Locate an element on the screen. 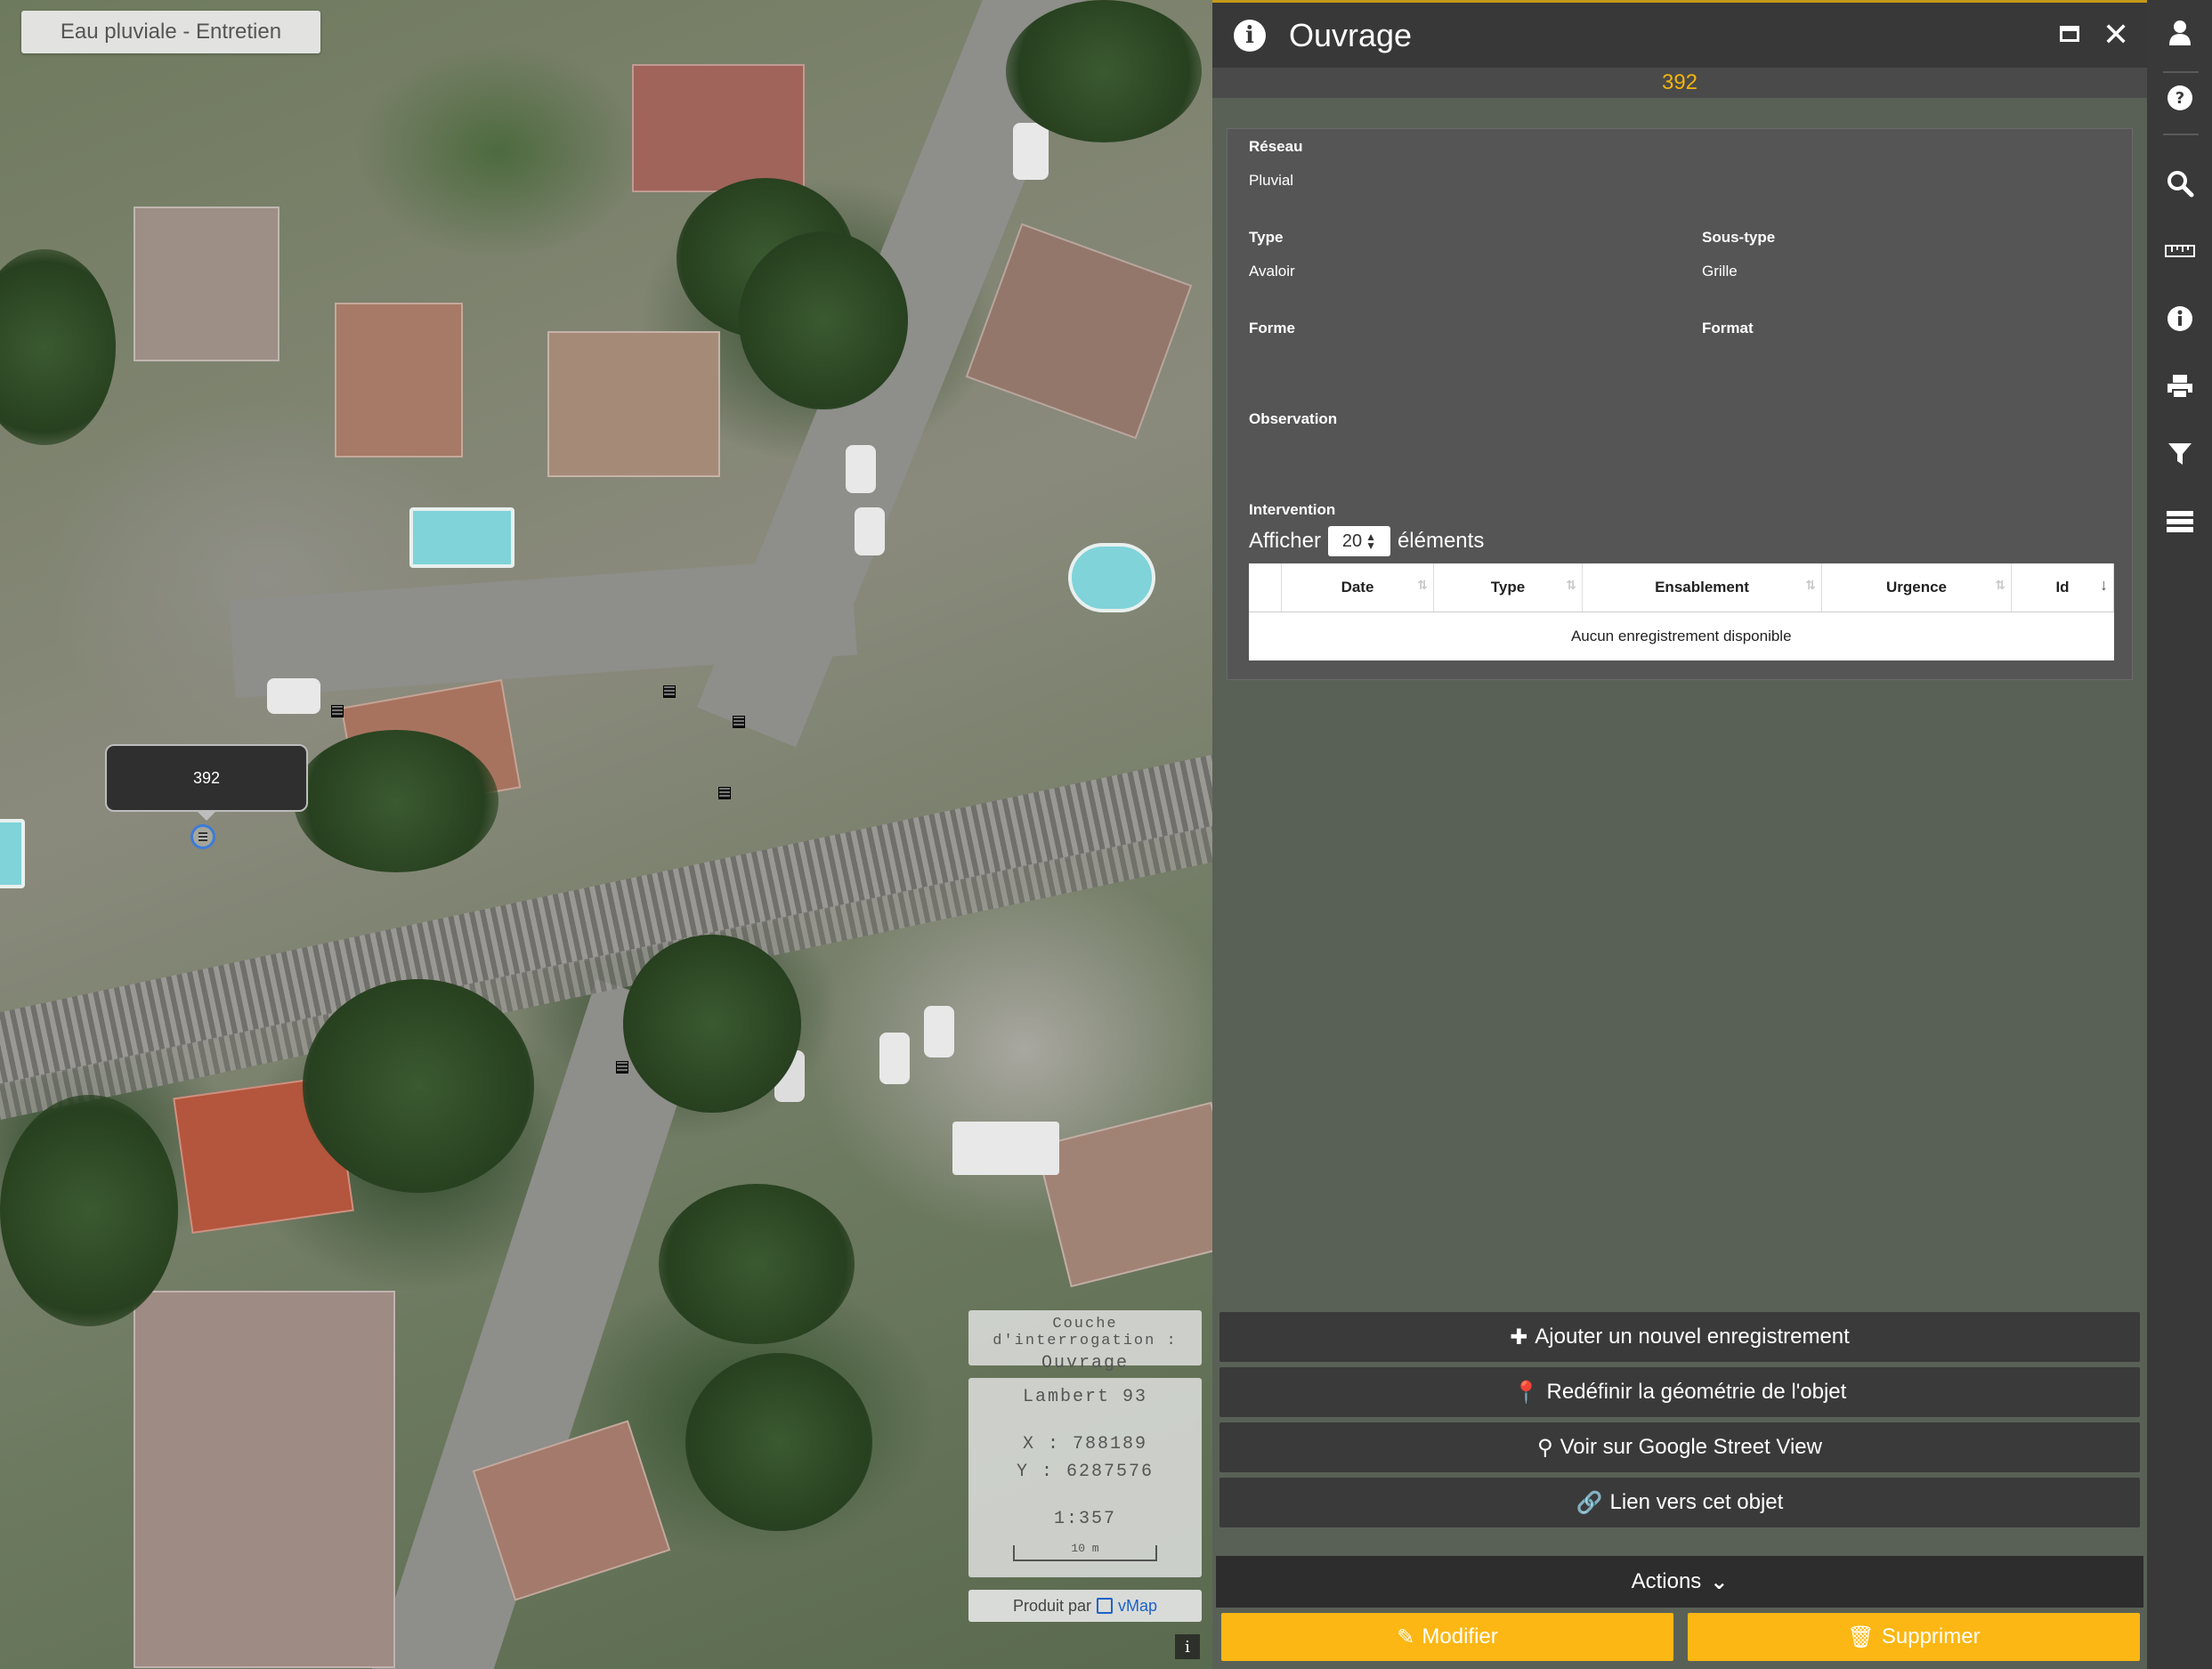  show-prefix: Afficher is located at coordinates (1285, 541).